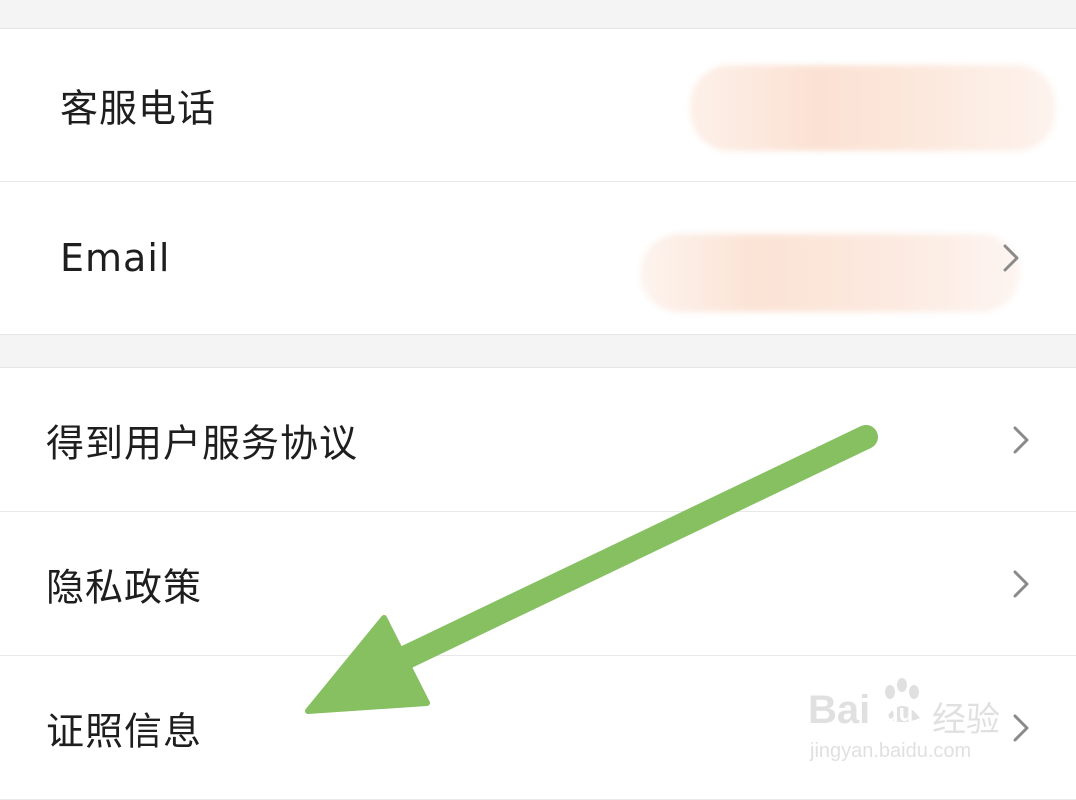 The height and width of the screenshot is (800, 1076). What do you see at coordinates (966, 720) in the screenshot?
I see `watermark-suffix: 经验` at bounding box center [966, 720].